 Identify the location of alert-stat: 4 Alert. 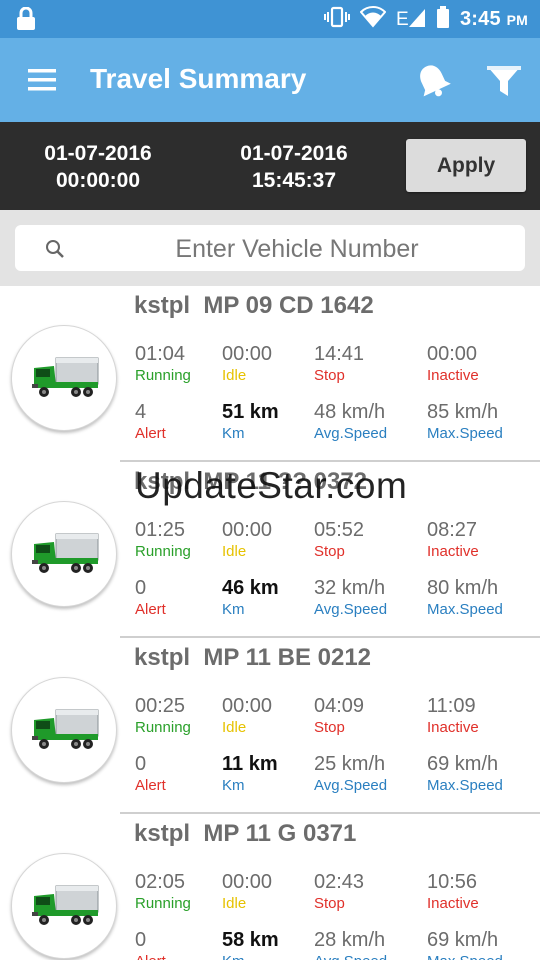
(150, 421).